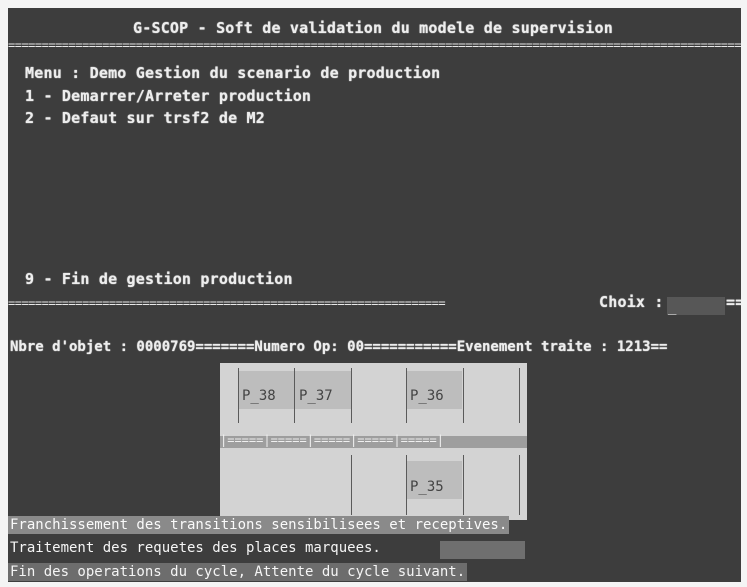 The image size is (747, 587). I want to click on menu-item-start-stop: 1 - Demarrer/Arreter production, so click(168, 96).